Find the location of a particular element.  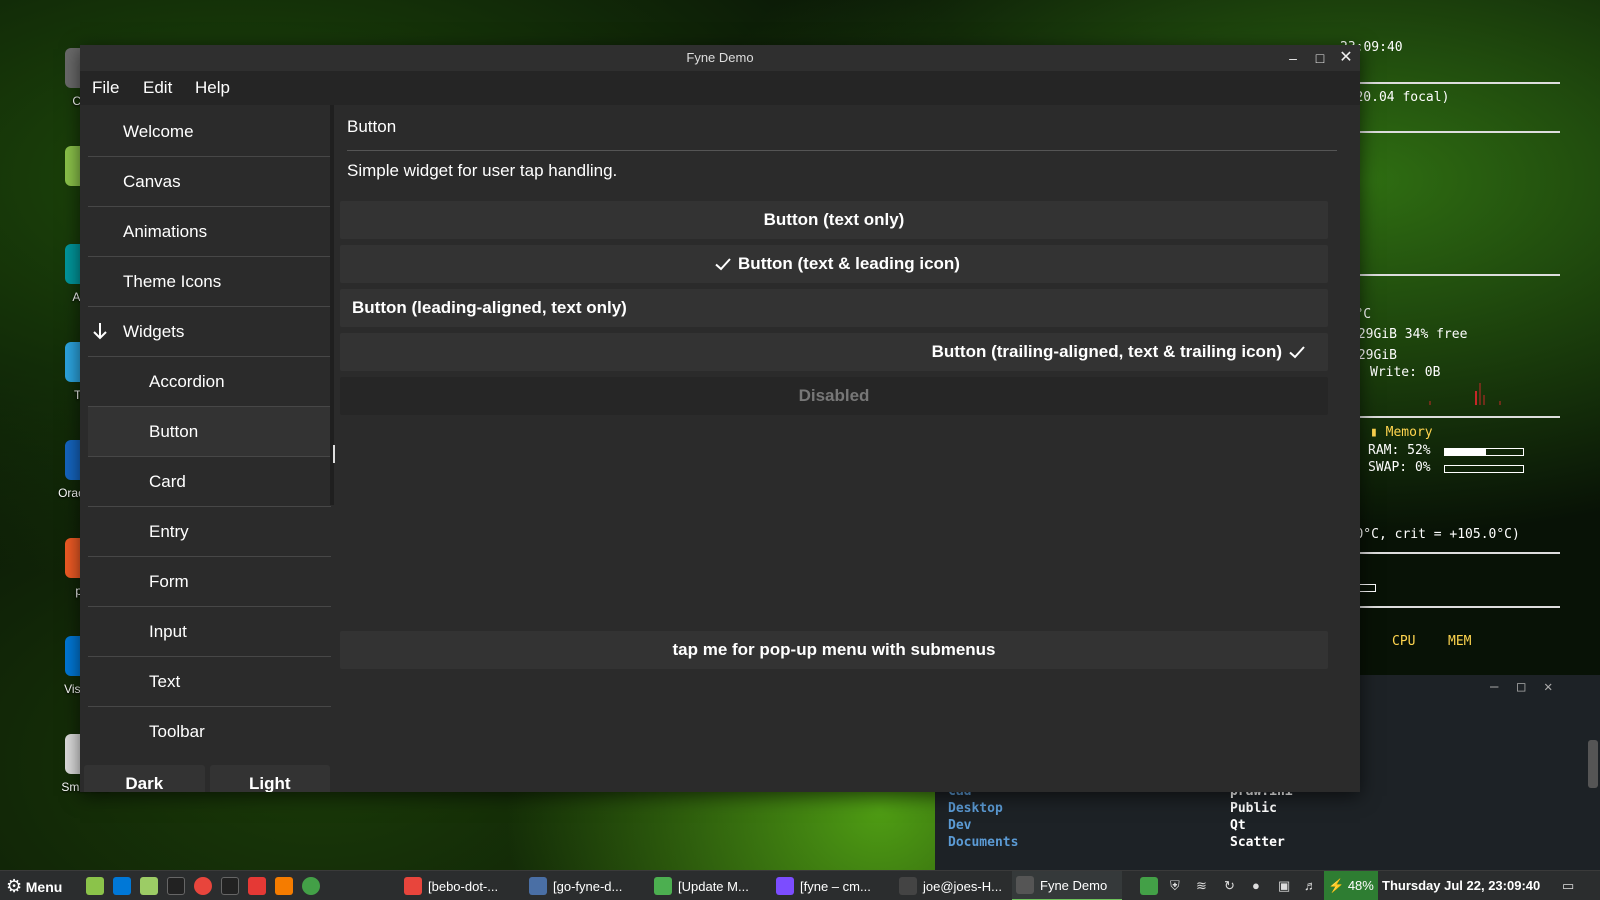

menu-edit: Edit is located at coordinates (157, 88).